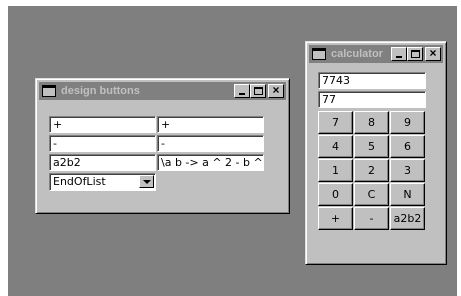  Describe the element at coordinates (371, 218) in the screenshot. I see `minus-button: -` at that location.